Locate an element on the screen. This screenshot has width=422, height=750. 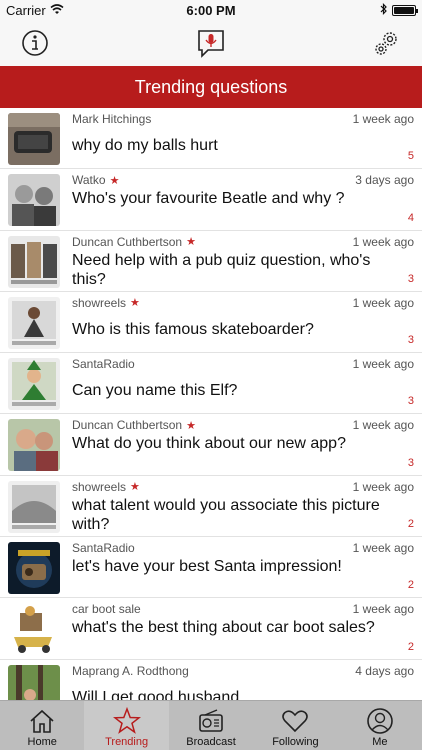
page-title: Trending questions is located at coordinates (211, 86).